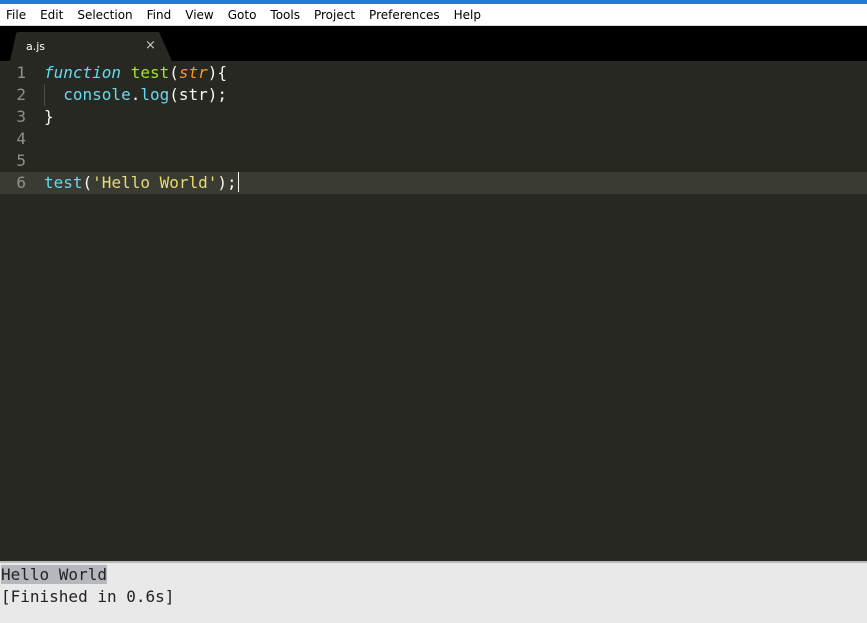  I want to click on code-token: log, so click(155, 94).